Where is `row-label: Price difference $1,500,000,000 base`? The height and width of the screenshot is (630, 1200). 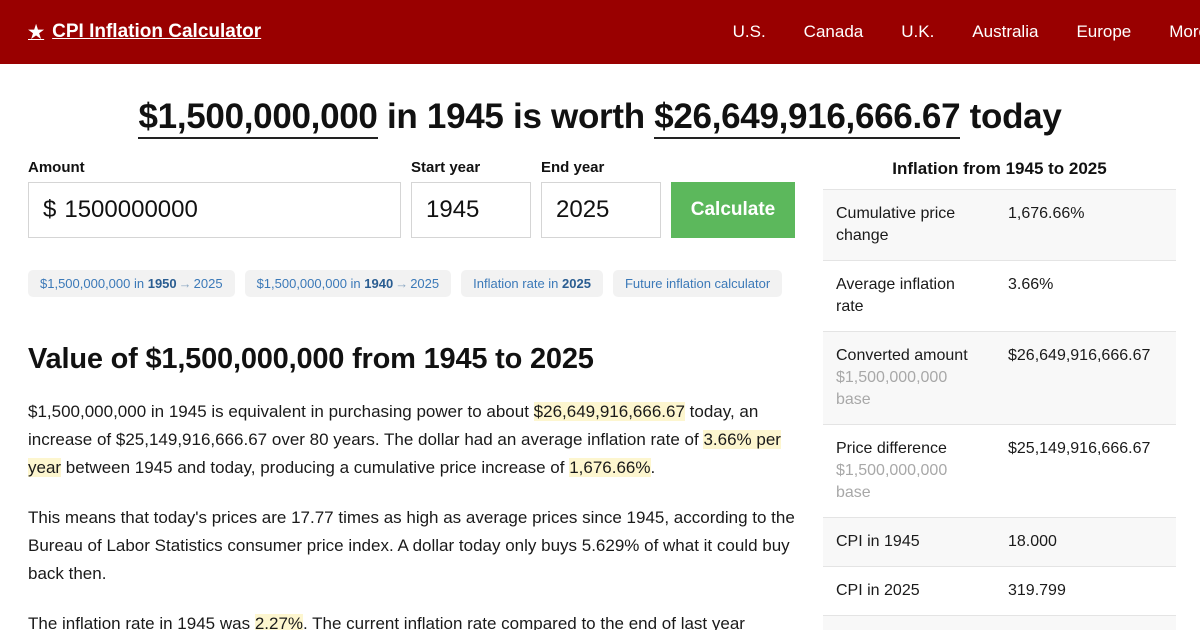 row-label: Price difference $1,500,000,000 base is located at coordinates (909, 471).